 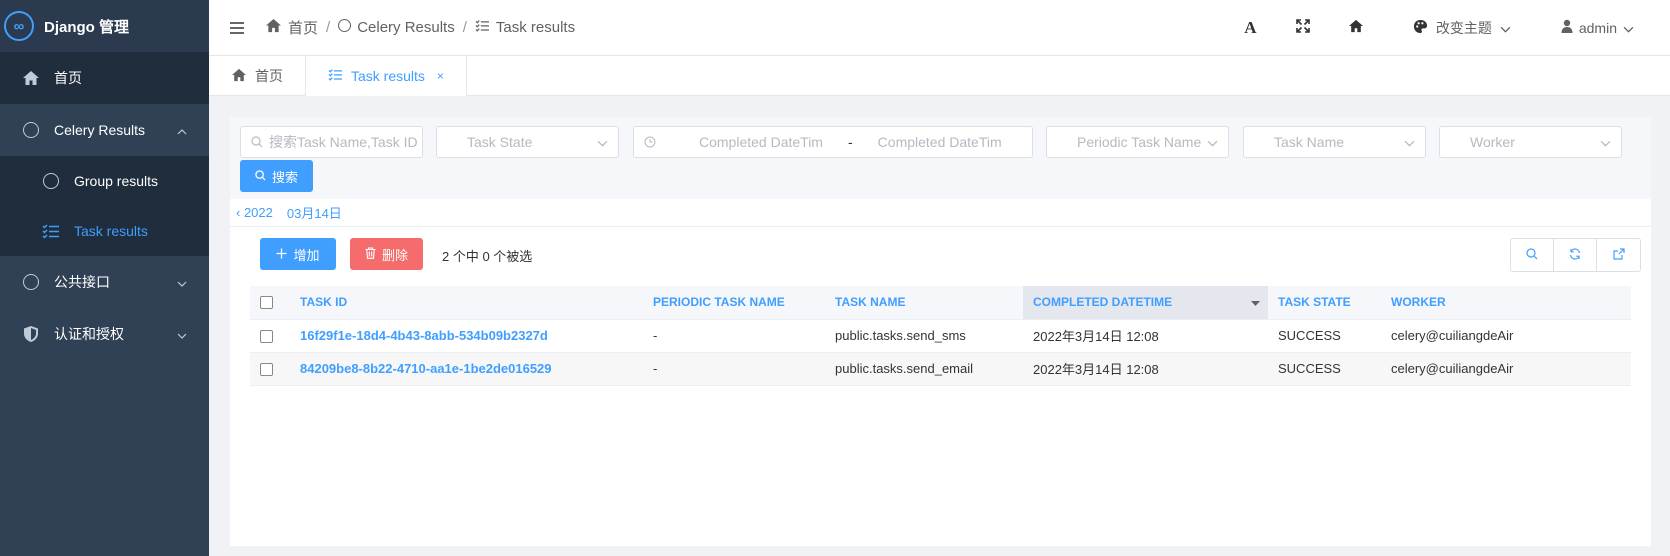 I want to click on delete-button: 删除, so click(x=386, y=254).